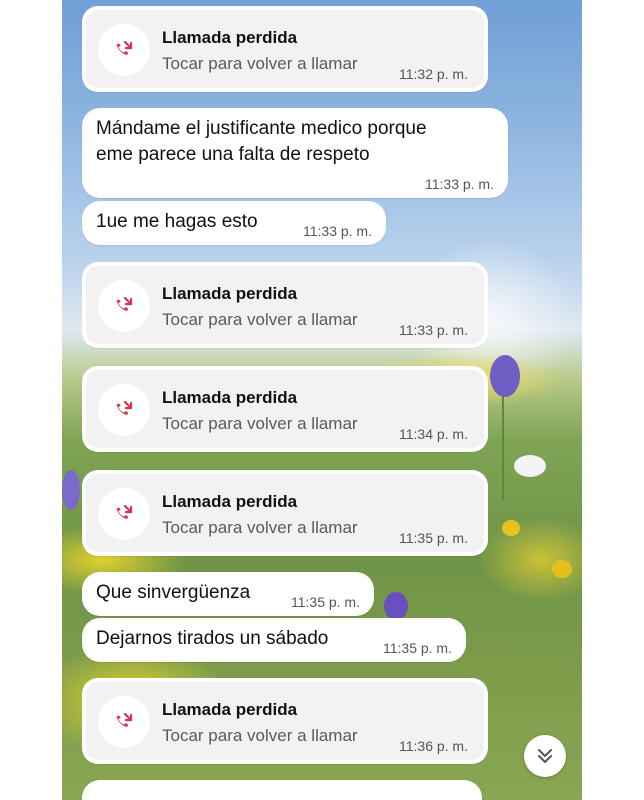  I want to click on message-time: 11:32 p. m., so click(433, 74).